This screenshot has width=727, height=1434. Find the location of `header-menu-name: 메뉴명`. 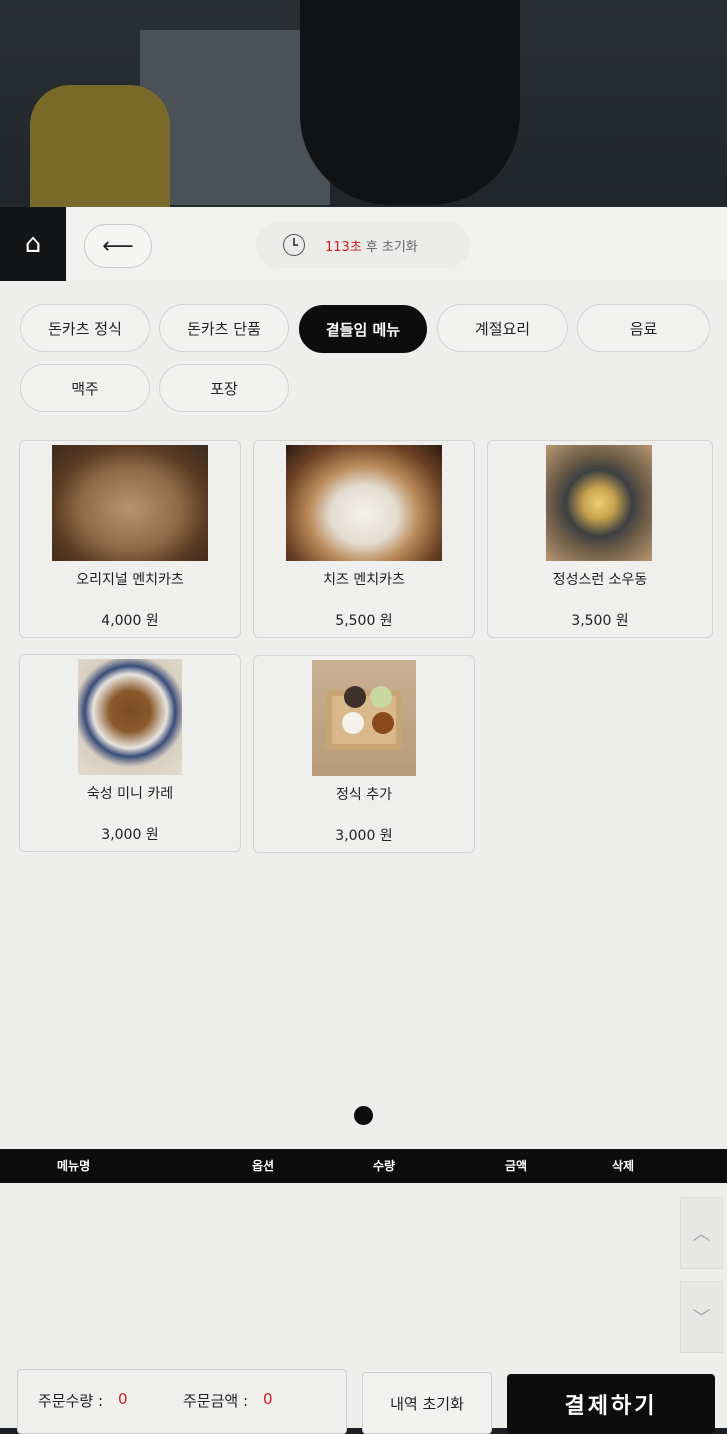

header-menu-name: 메뉴명 is located at coordinates (74, 1166).